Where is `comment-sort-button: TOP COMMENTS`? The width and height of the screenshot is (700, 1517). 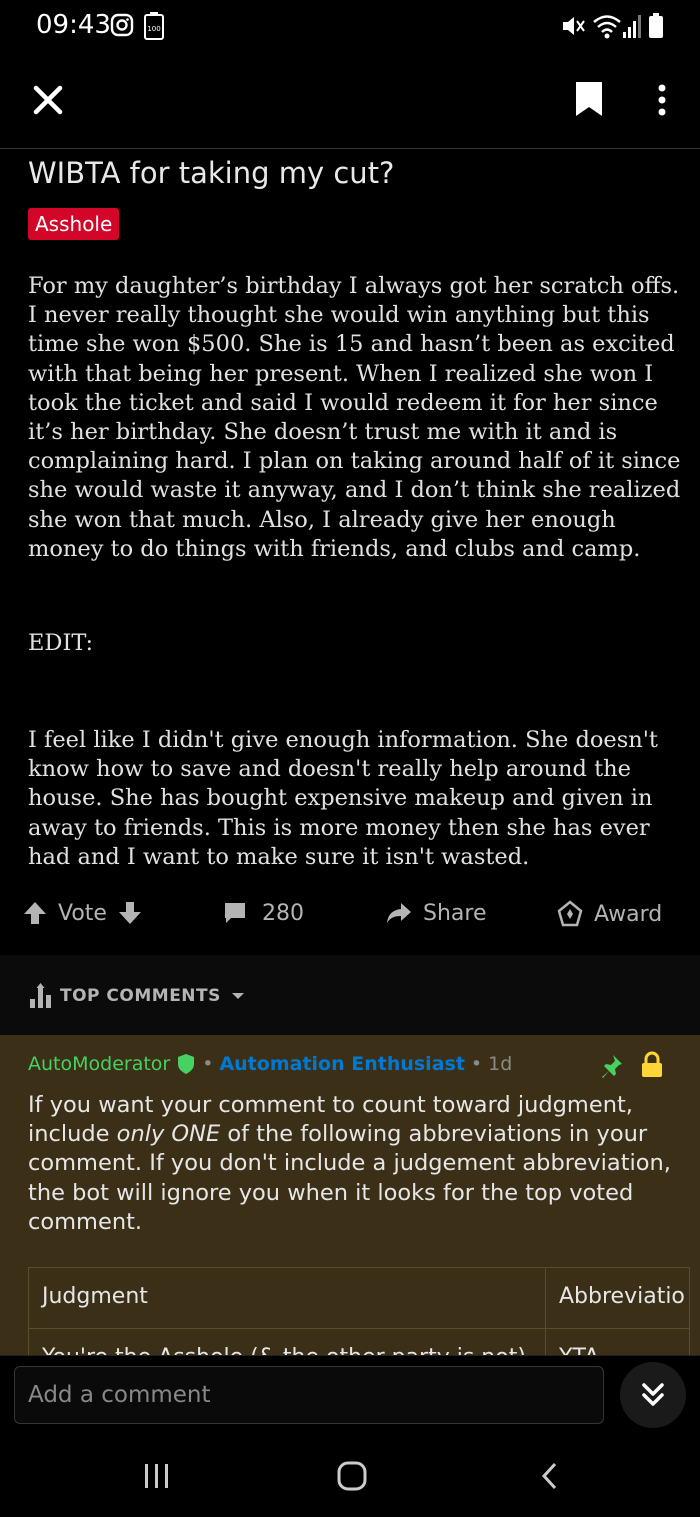
comment-sort-button: TOP COMMENTS is located at coordinates (137, 996).